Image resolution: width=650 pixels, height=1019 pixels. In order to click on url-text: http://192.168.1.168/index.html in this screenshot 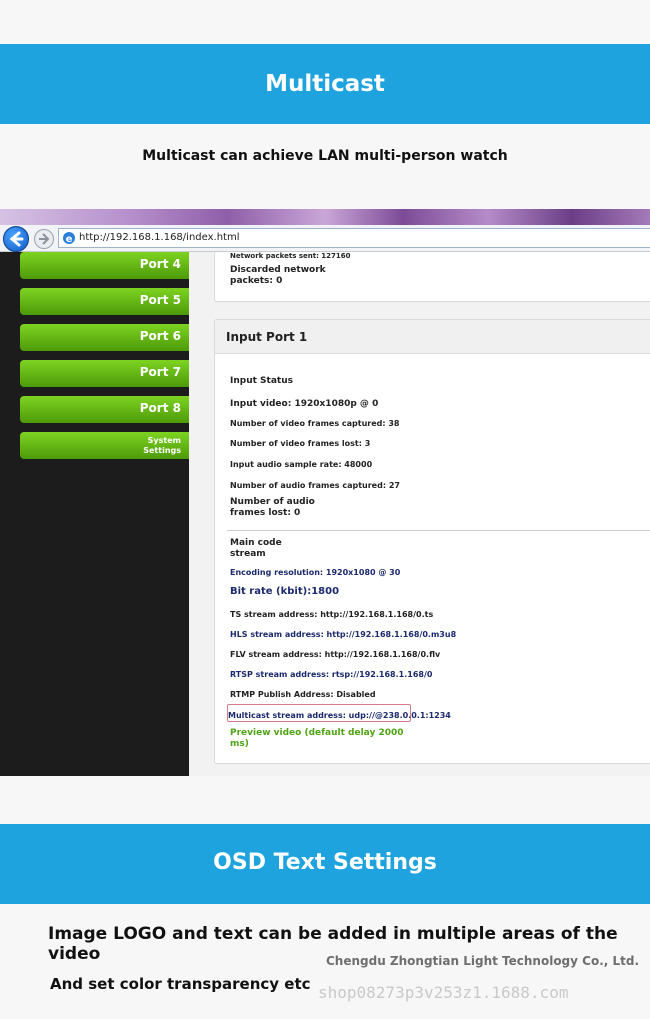, I will do `click(159, 237)`.